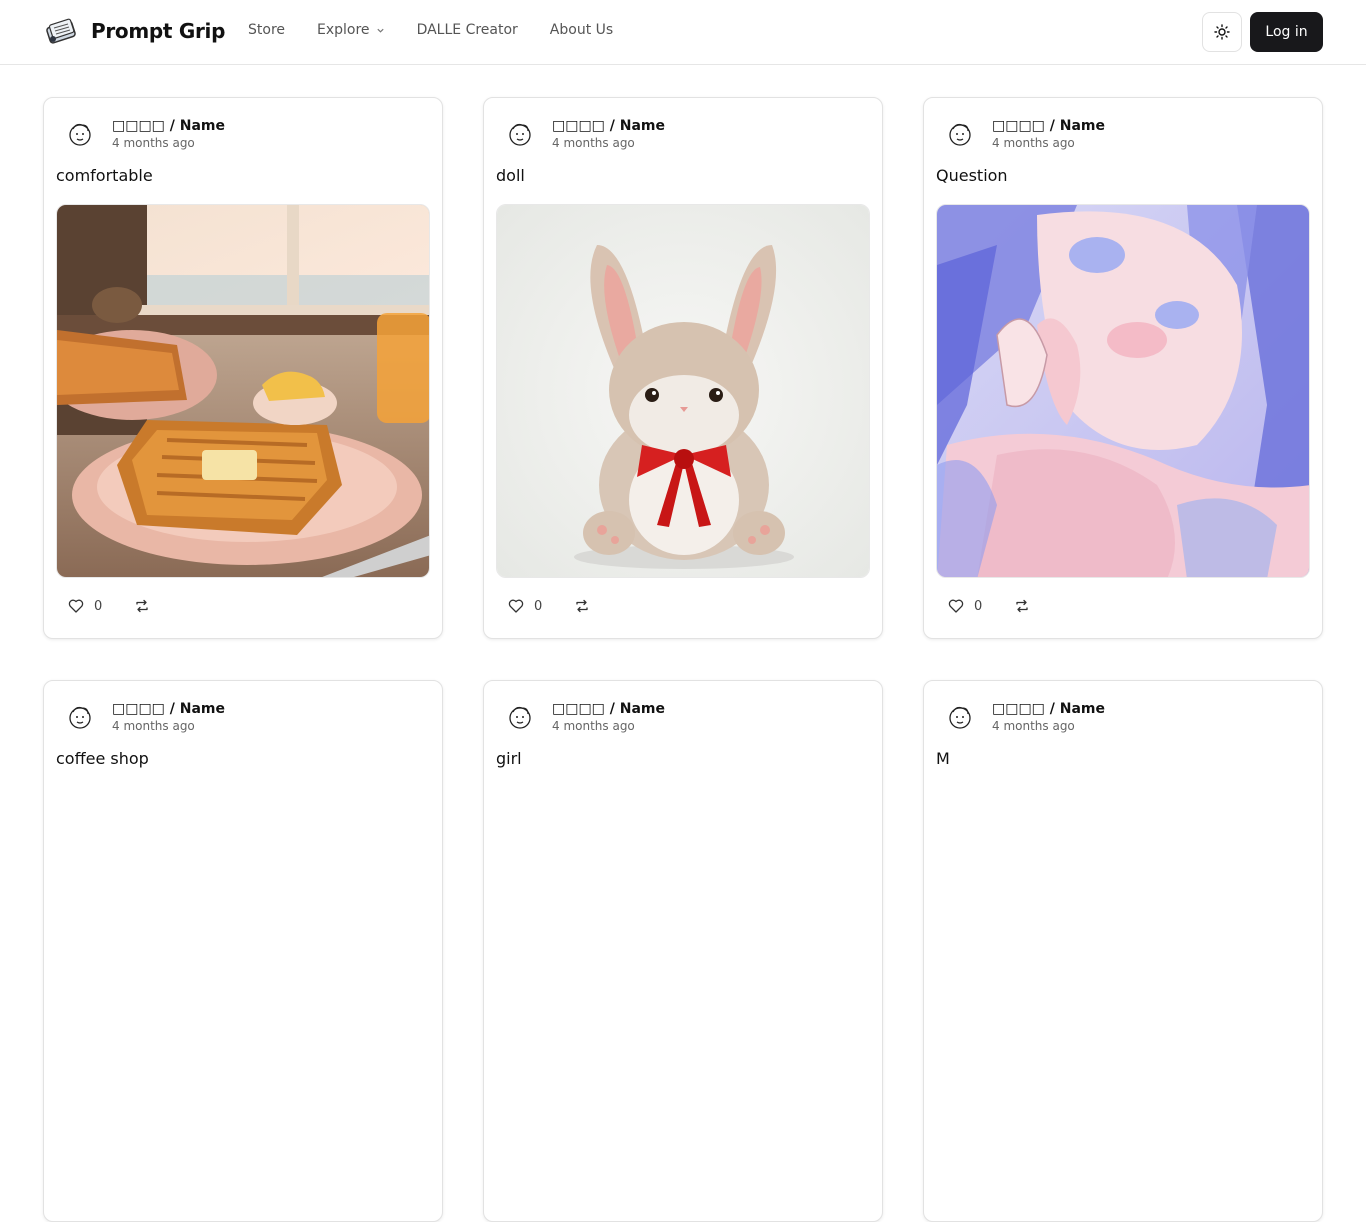 Image resolution: width=1366 pixels, height=1222 pixels. What do you see at coordinates (683, 951) in the screenshot?
I see `post-card: □□□□ / Name 4 months ago girl` at bounding box center [683, 951].